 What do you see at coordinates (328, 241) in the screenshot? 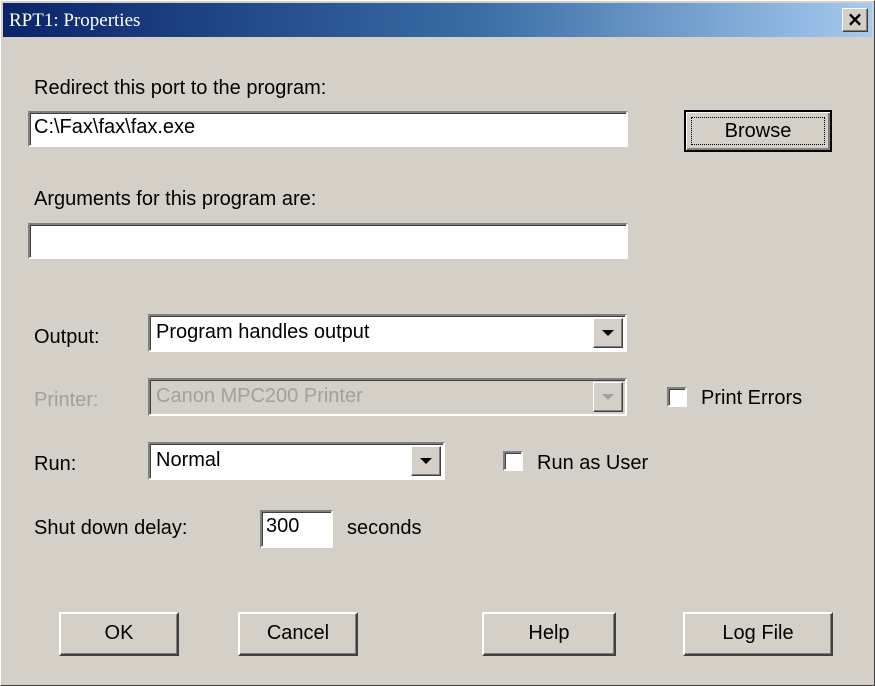
I see `arguments-input` at bounding box center [328, 241].